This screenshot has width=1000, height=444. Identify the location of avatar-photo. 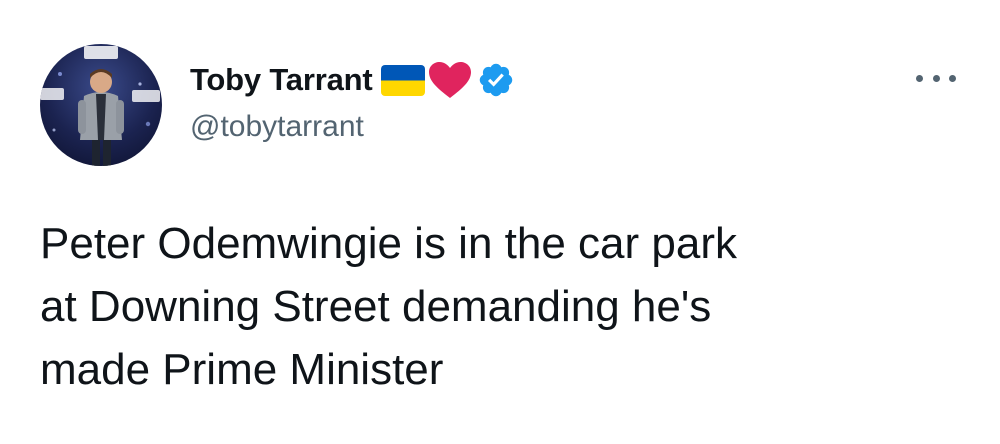
(100, 106).